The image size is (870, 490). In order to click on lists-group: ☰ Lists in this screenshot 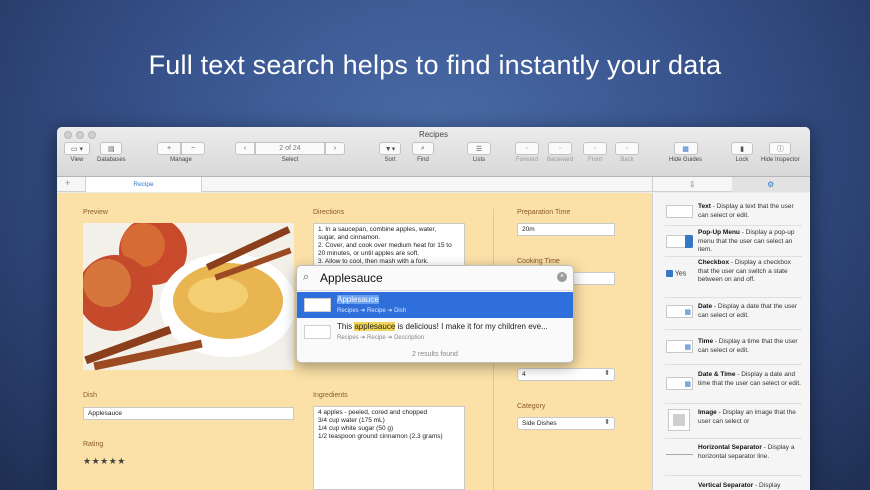, I will do `click(479, 152)`.